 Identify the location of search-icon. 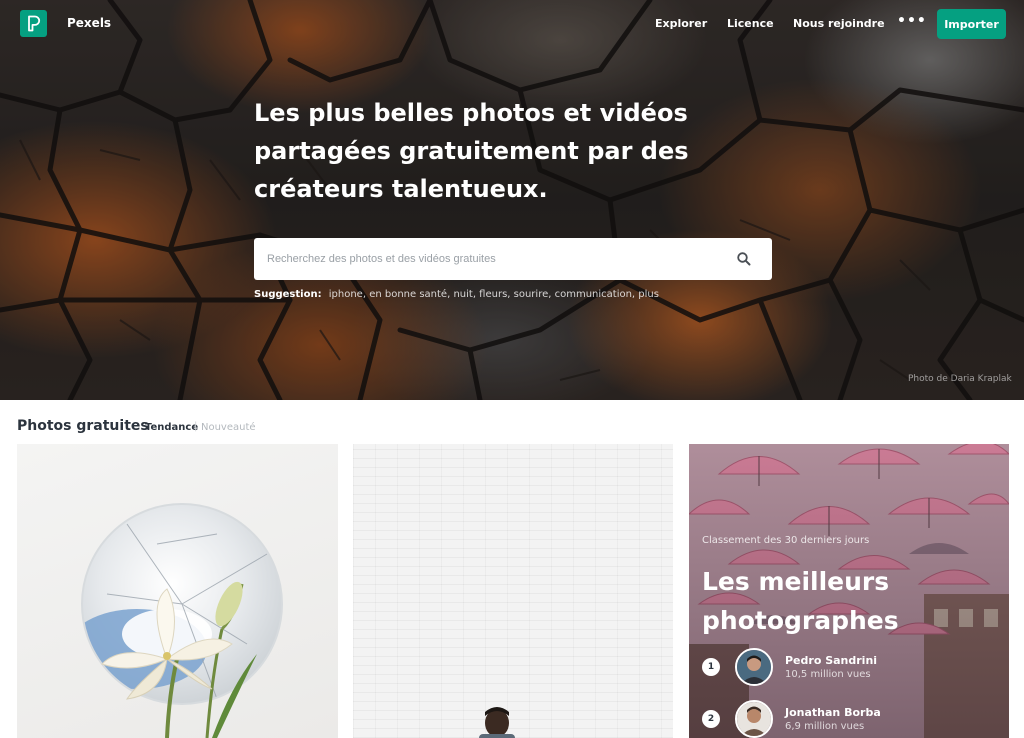
(744, 259).